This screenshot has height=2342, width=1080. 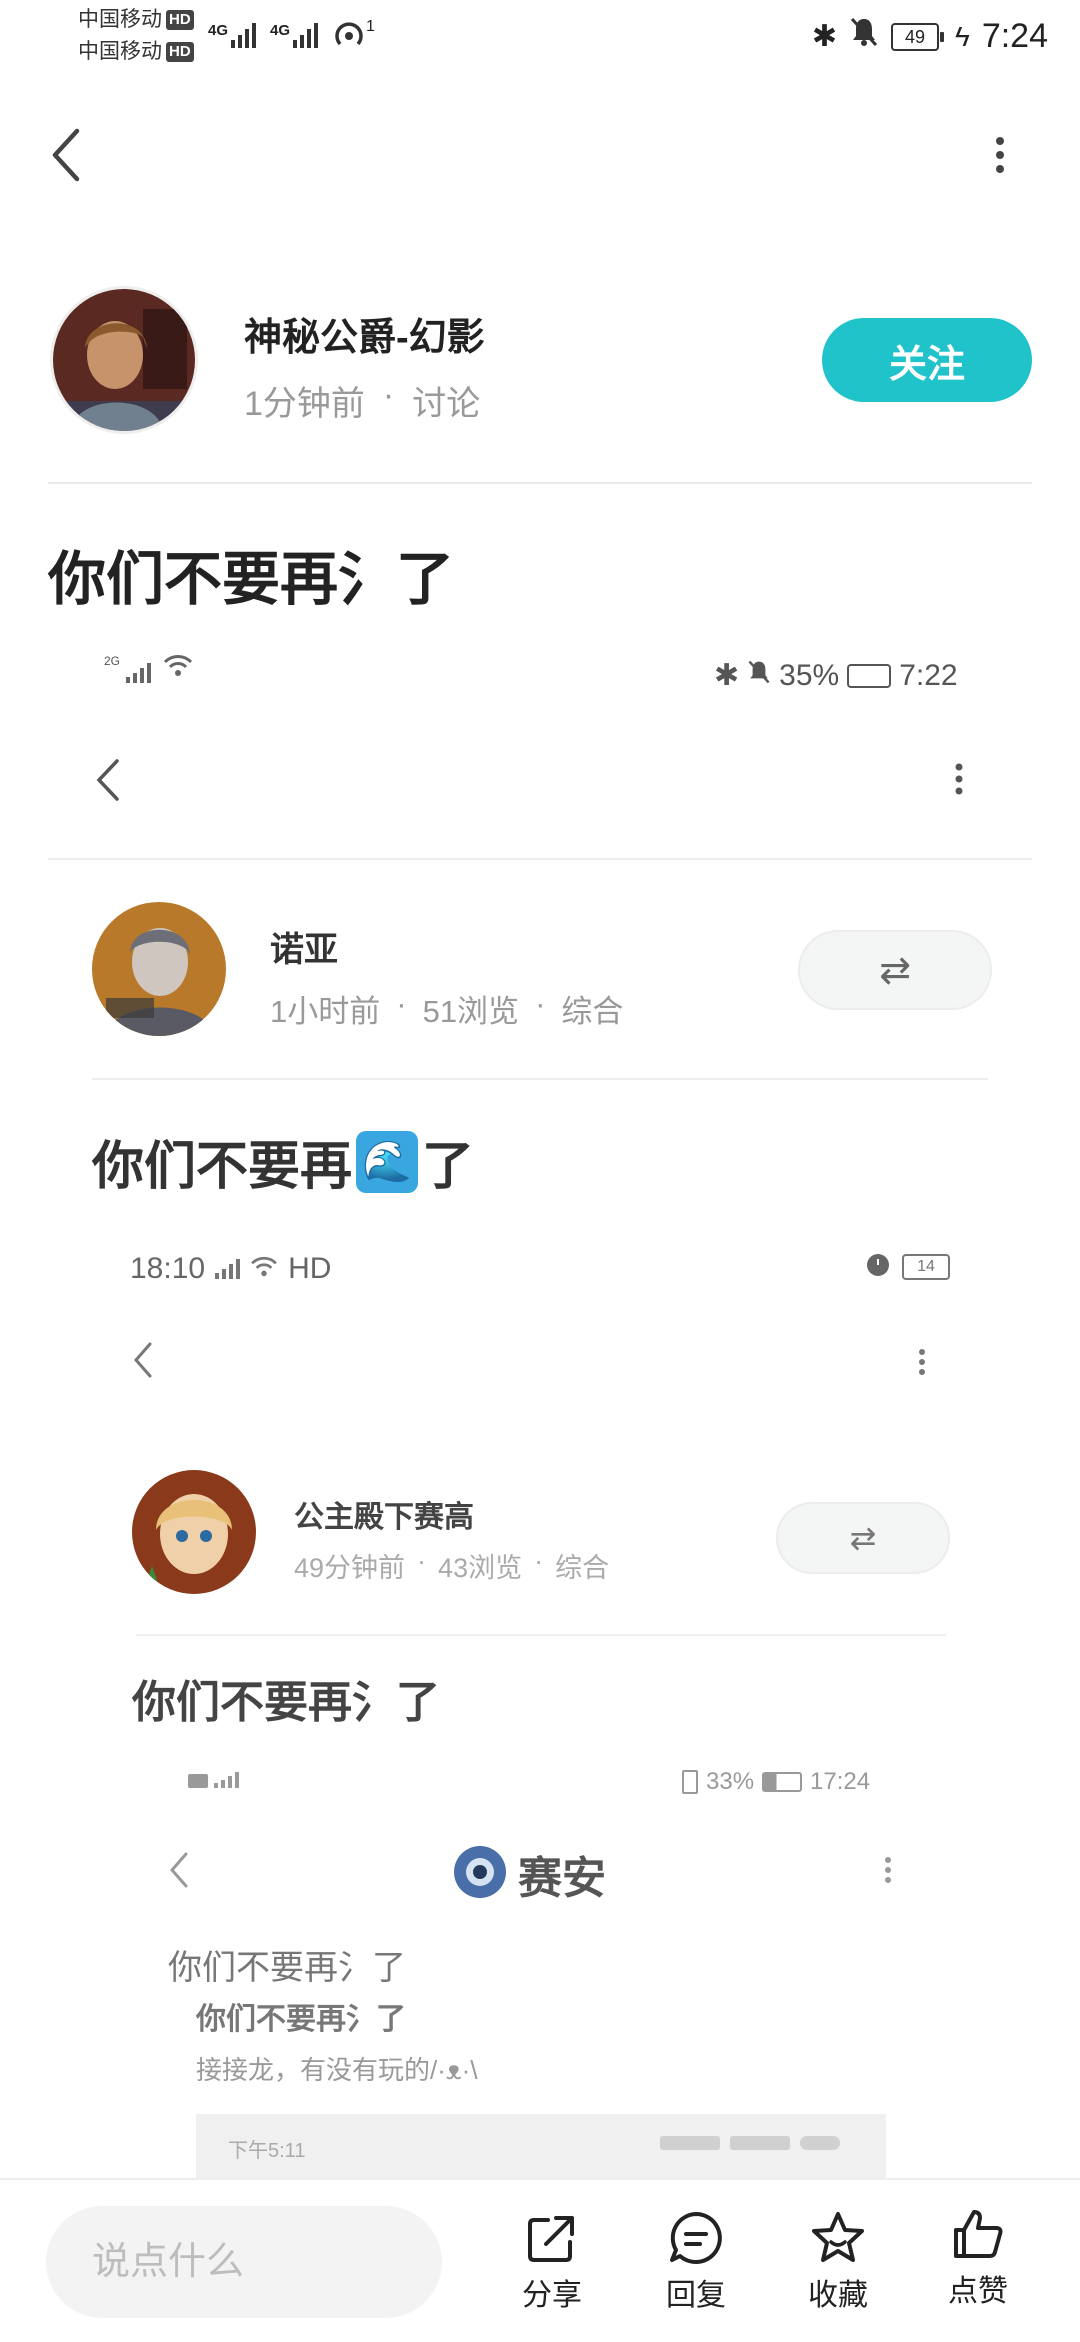 What do you see at coordinates (251, 579) in the screenshot?
I see `post-title: 你们不要再氵了` at bounding box center [251, 579].